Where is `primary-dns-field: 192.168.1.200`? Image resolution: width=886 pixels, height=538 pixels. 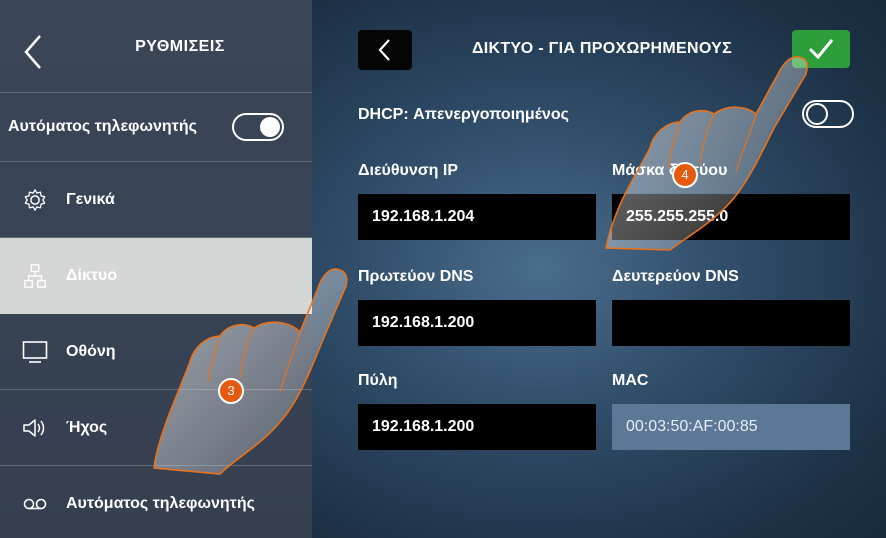
primary-dns-field: 192.168.1.200 is located at coordinates (477, 323).